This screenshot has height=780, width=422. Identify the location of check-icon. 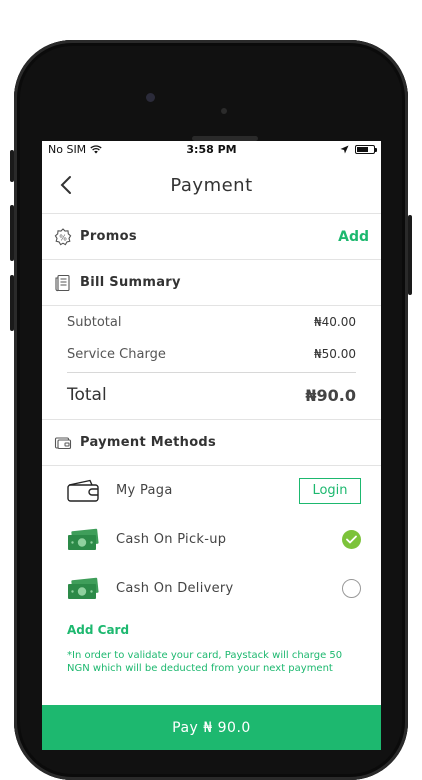
(351, 539).